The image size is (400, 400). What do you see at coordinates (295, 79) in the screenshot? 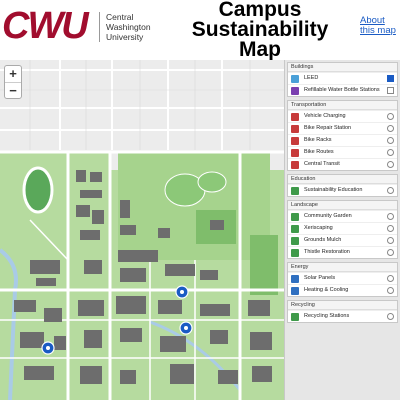
I see `leed-icon` at bounding box center [295, 79].